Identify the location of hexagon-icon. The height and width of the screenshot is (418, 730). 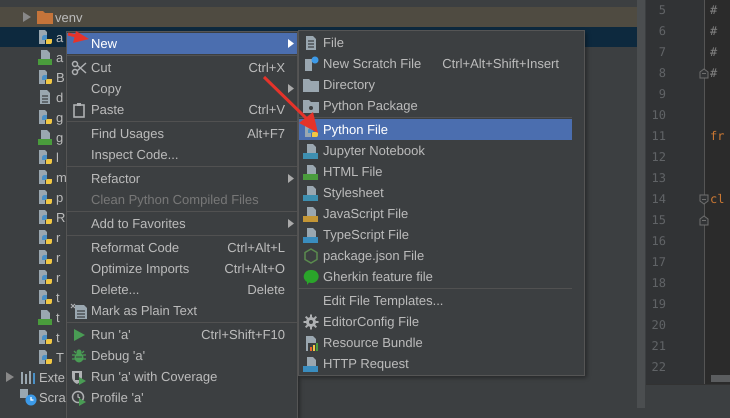
(311, 256).